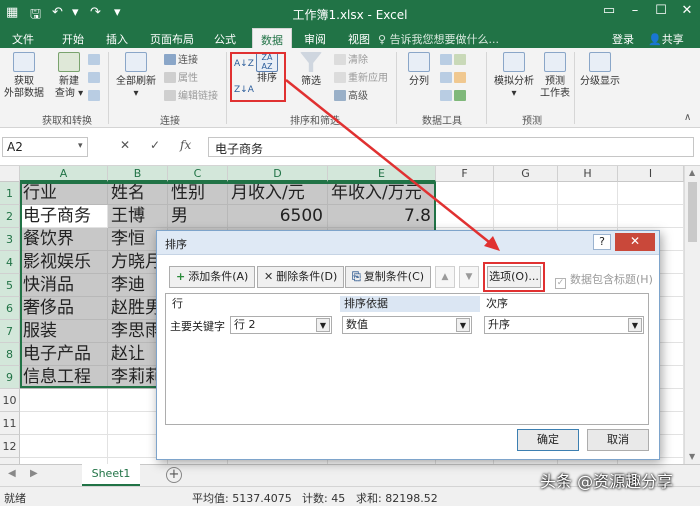 The width and height of the screenshot is (700, 506). I want to click on text-to-columns-button: 分列, so click(419, 70).